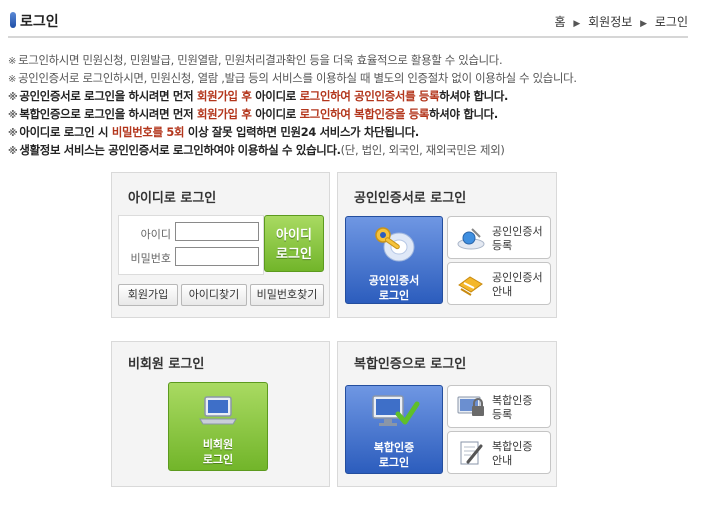 Image resolution: width=705 pixels, height=507 pixels. What do you see at coordinates (395, 244) in the screenshot?
I see `certificate-disk-icon` at bounding box center [395, 244].